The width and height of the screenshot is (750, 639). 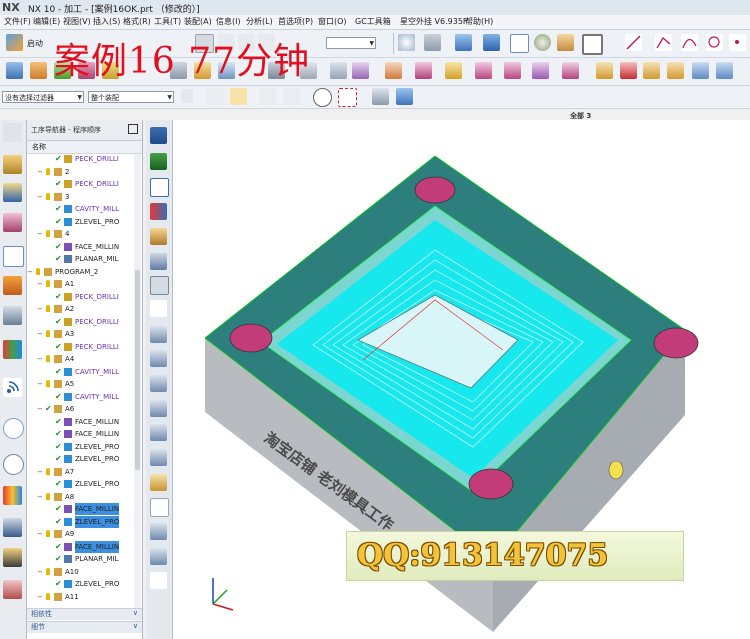 I want to click on menu-file: 文件(F), so click(x=17, y=21).